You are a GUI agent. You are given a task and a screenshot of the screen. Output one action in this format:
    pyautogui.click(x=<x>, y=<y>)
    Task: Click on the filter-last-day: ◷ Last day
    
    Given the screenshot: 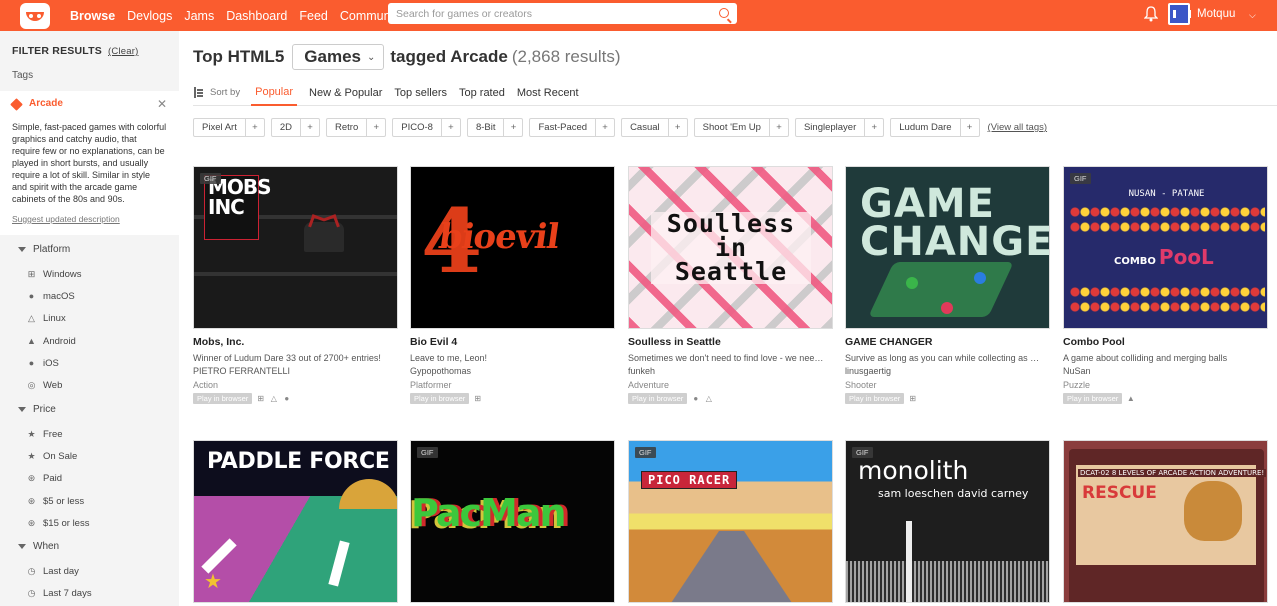 What is the action you would take?
    pyautogui.click(x=53, y=571)
    